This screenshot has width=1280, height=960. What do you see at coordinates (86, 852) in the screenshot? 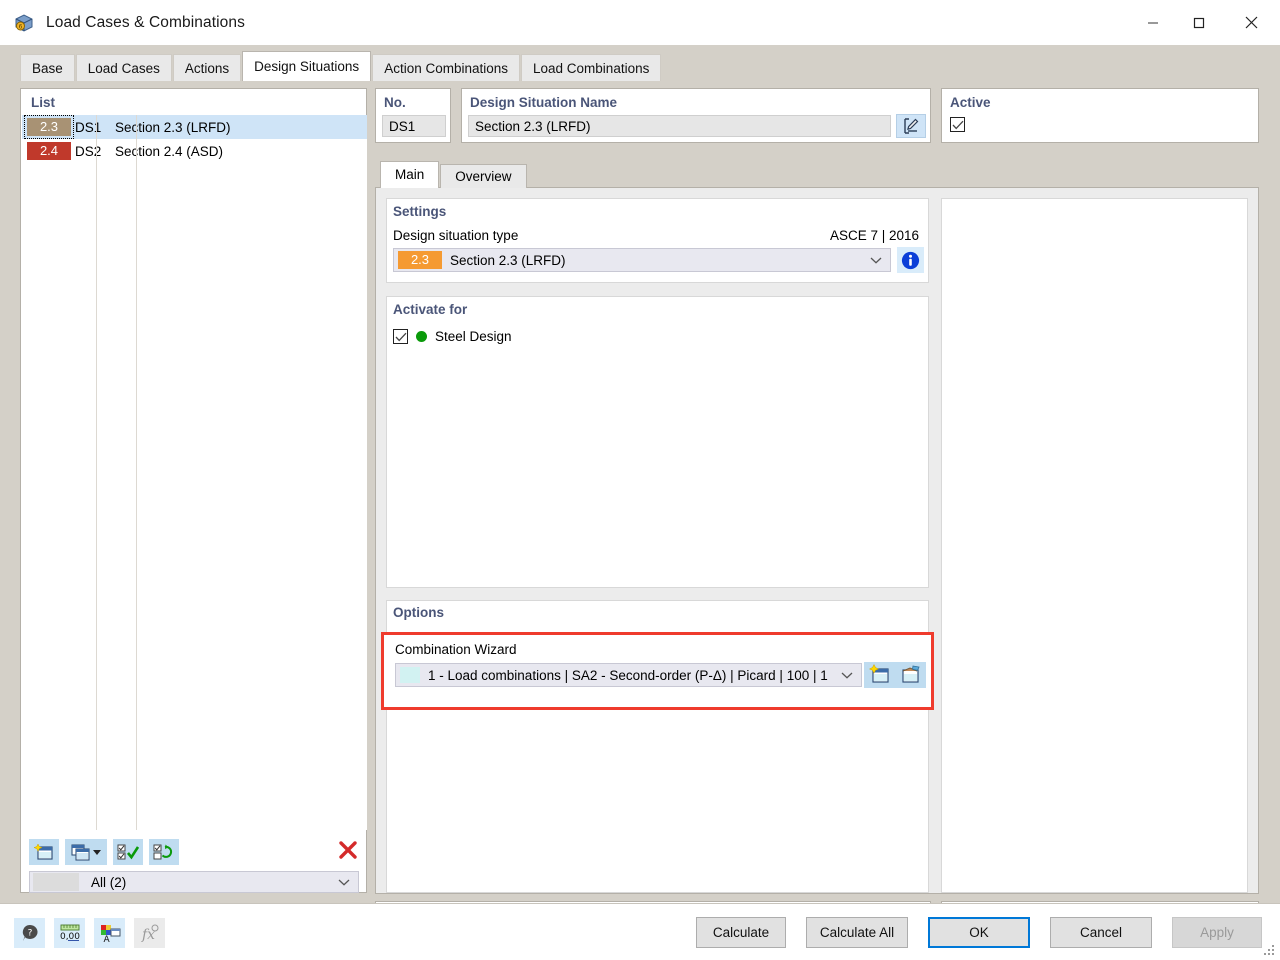
I see `copy-design-situation-button` at bounding box center [86, 852].